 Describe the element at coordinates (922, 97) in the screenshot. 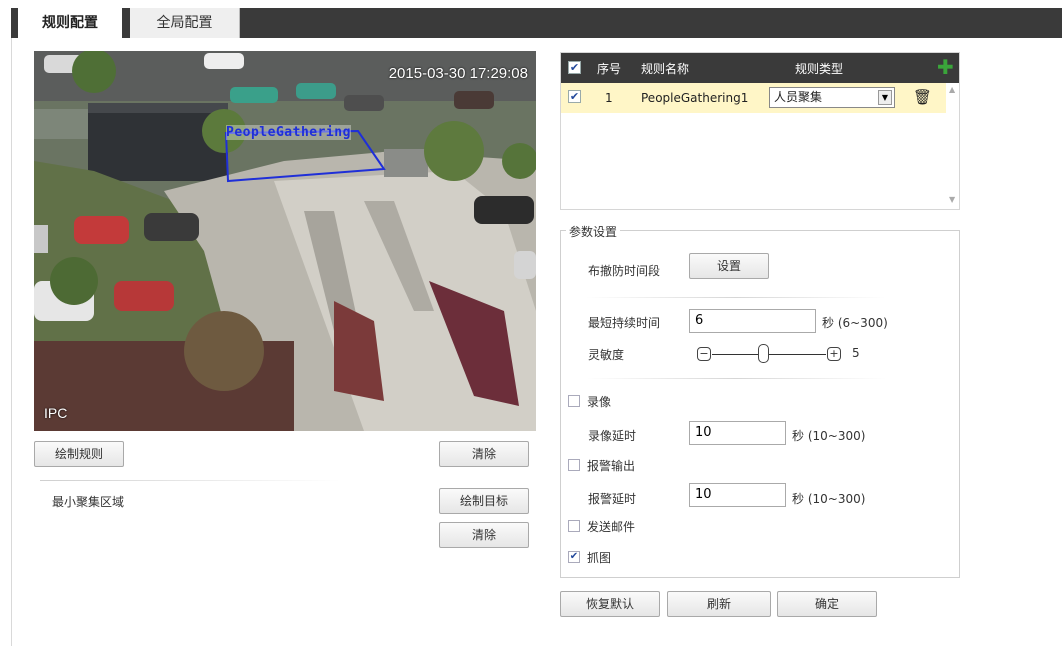

I see `trash-icon: 🗑` at that location.